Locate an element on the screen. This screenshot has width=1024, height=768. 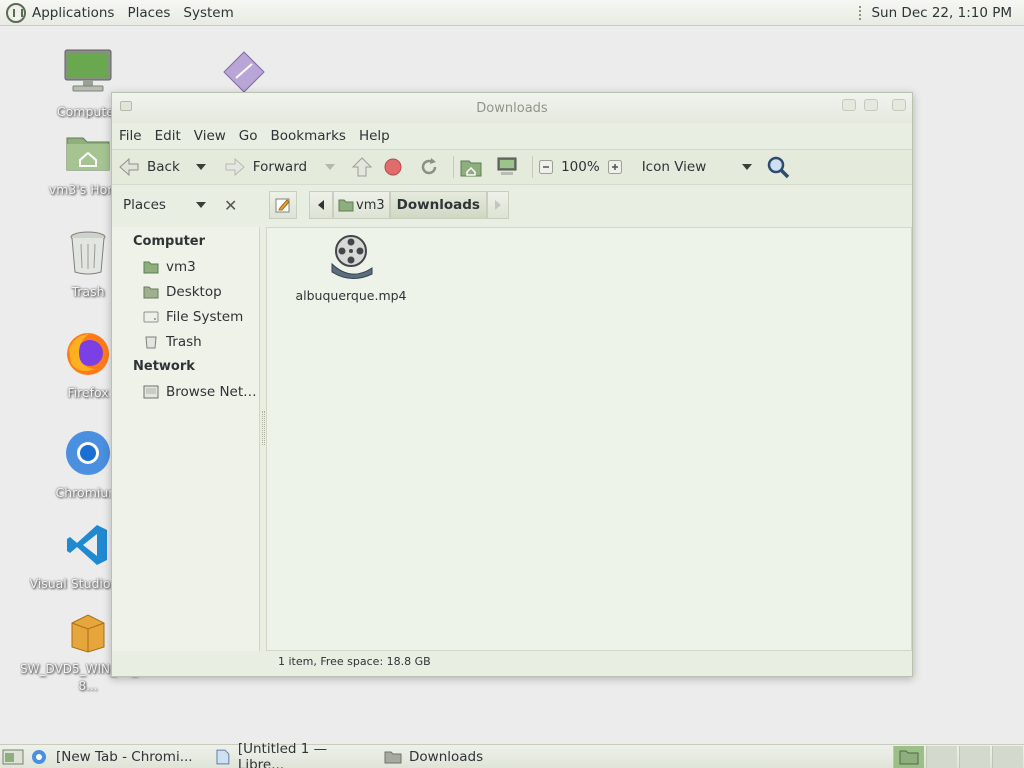
close-button is located at coordinates (899, 105).